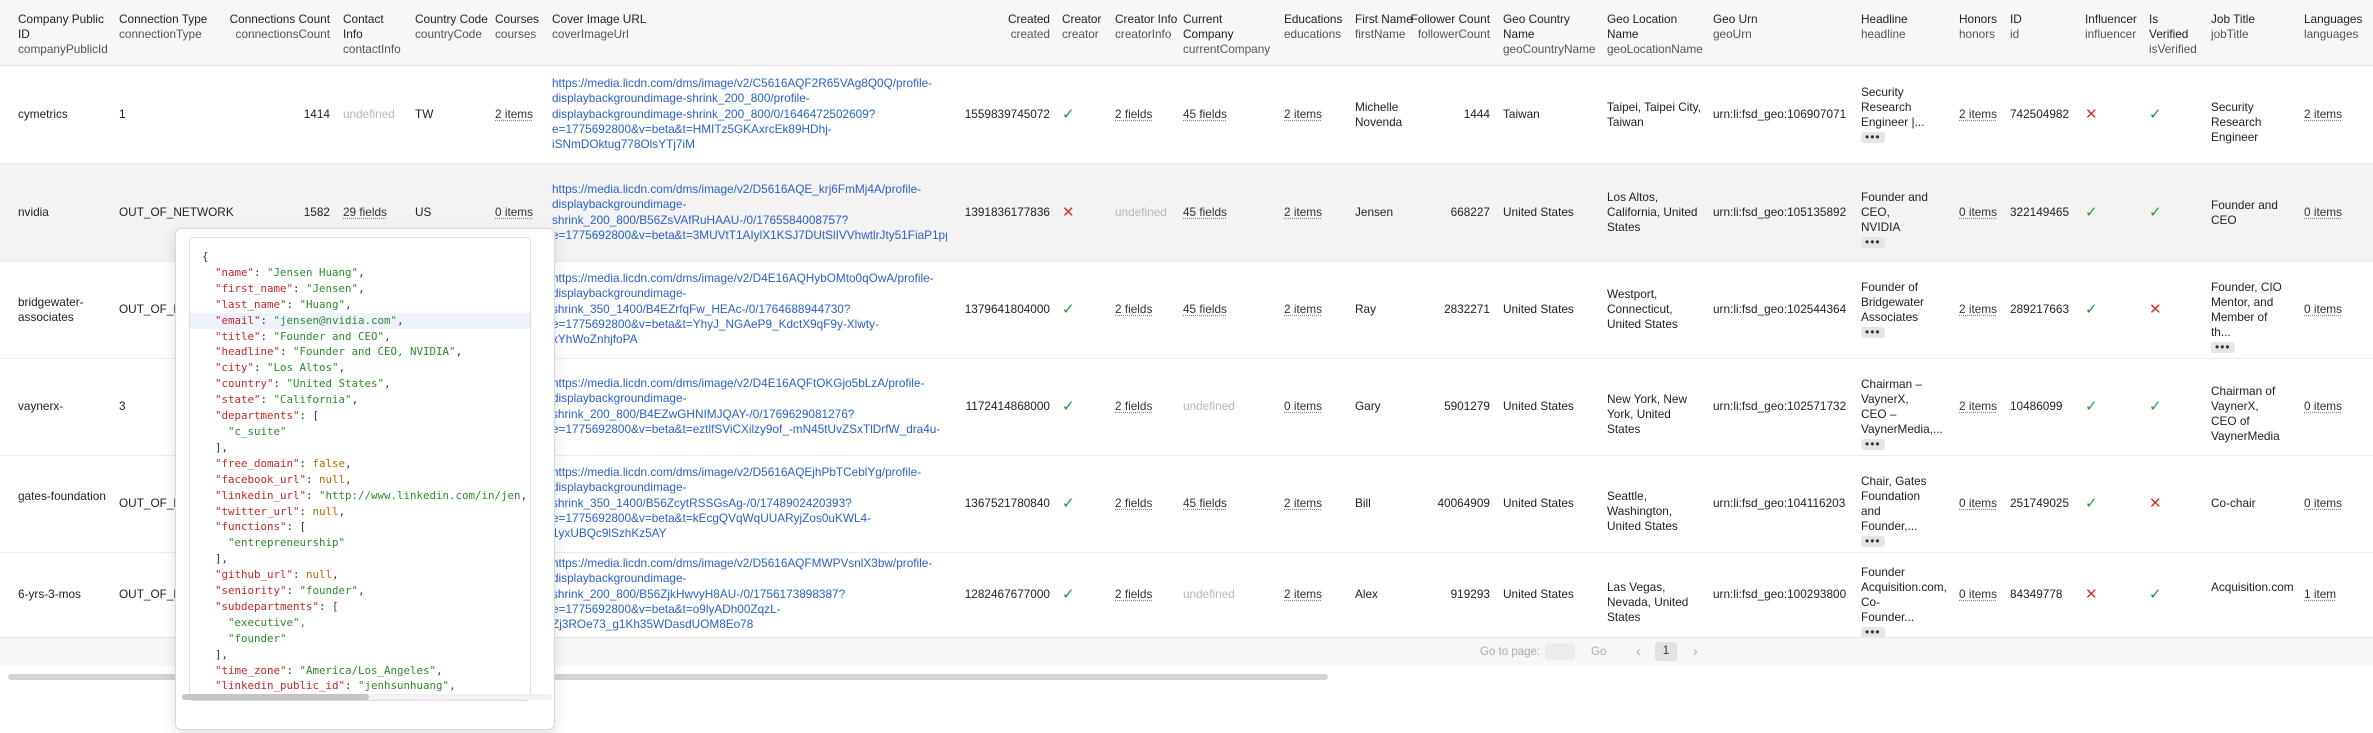 The height and width of the screenshot is (733, 2373). Describe the element at coordinates (275, 697) in the screenshot. I see `json-horizontal-scrollbar-thumb` at that location.